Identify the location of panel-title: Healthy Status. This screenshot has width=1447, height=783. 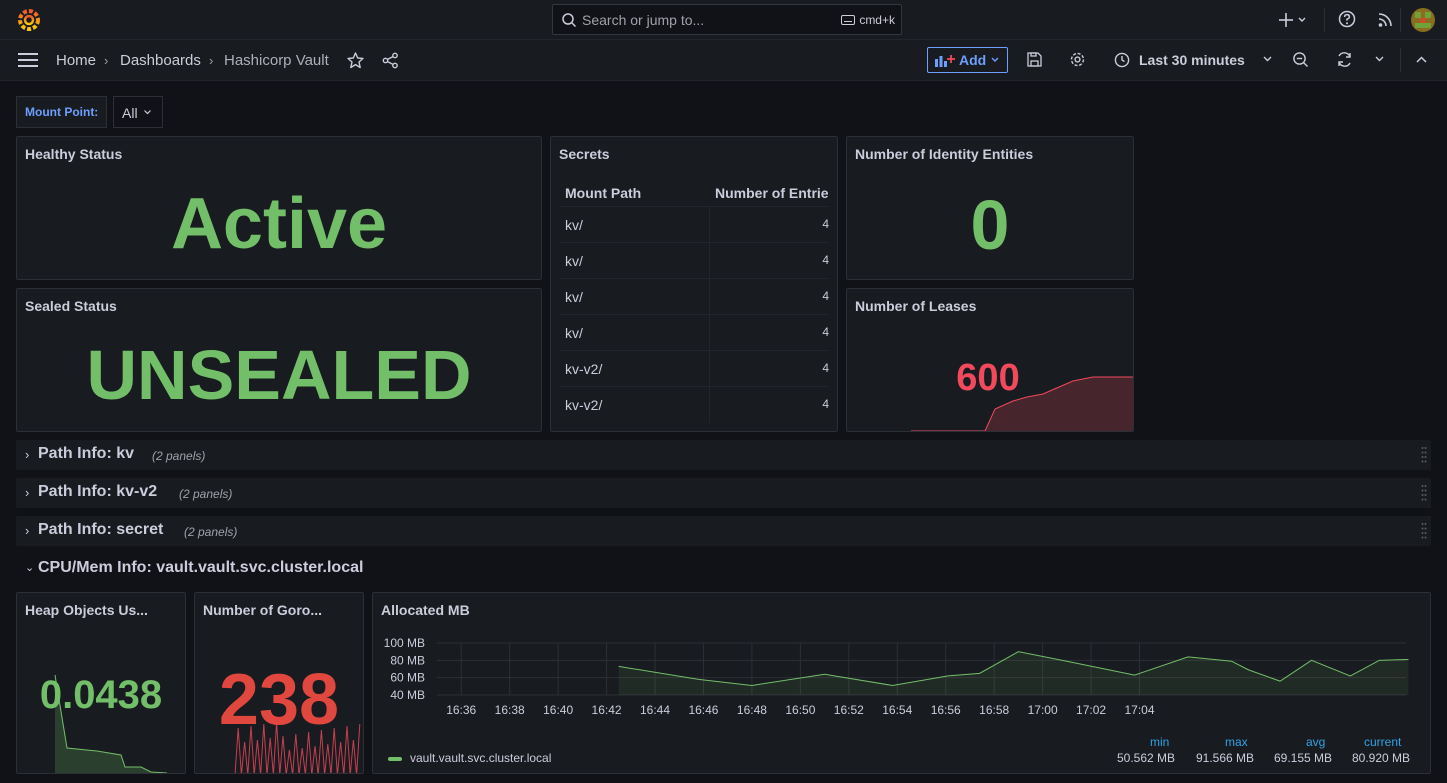
(74, 154).